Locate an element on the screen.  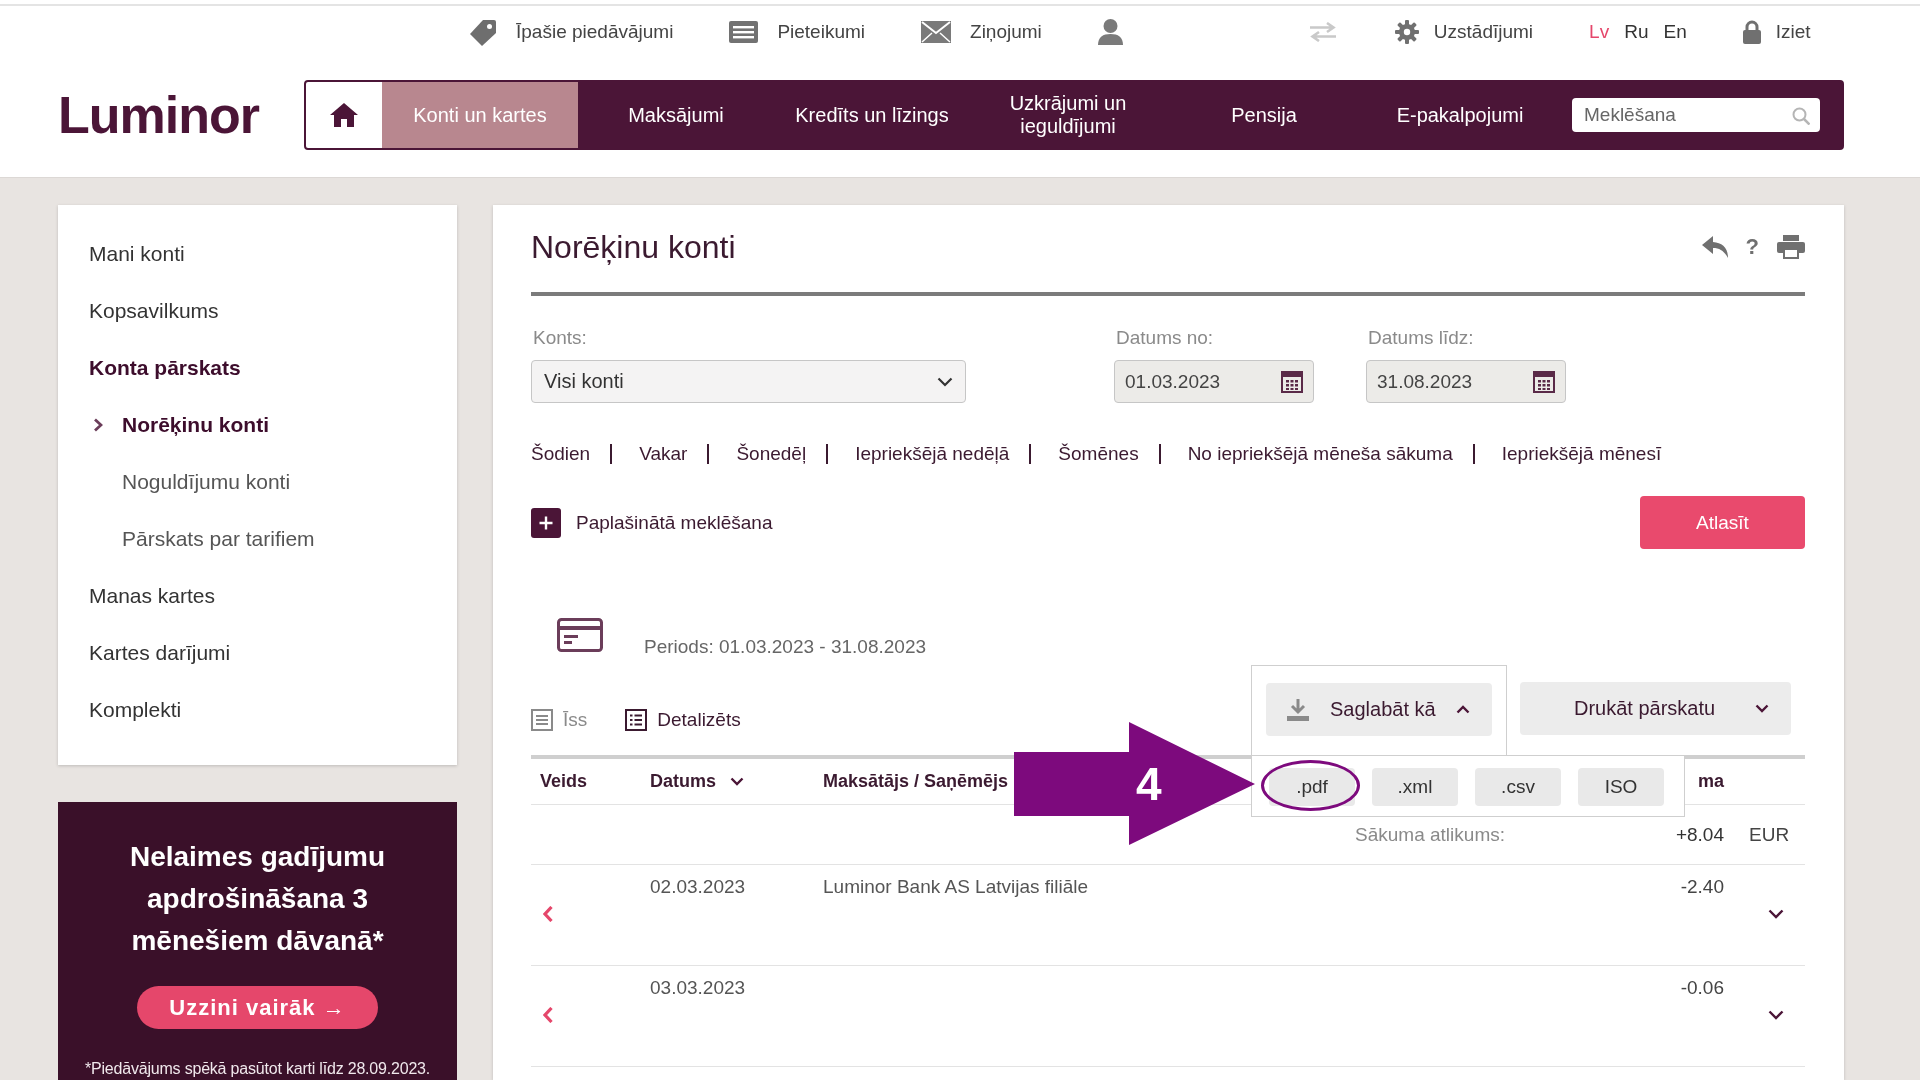
export-format-option: ISO is located at coordinates (1621, 787).